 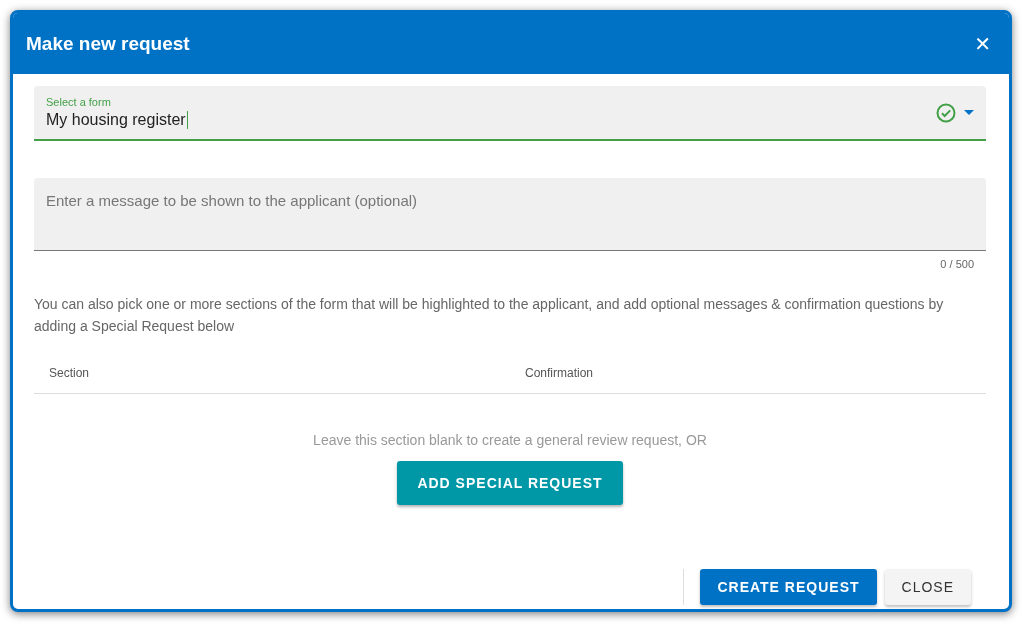 What do you see at coordinates (946, 112) in the screenshot?
I see `check-circle-icon` at bounding box center [946, 112].